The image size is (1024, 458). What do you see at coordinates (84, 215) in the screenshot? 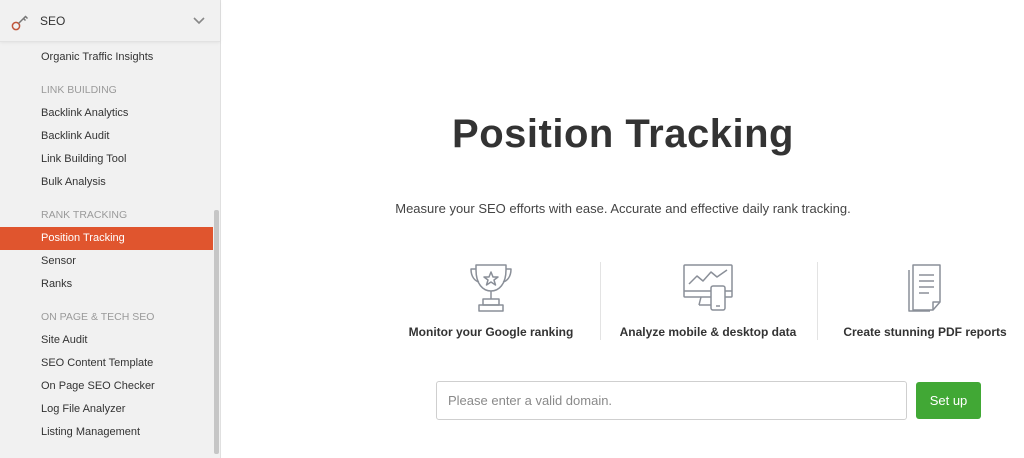
I see `section-title-rank-tracking: RANK TRACKING` at bounding box center [84, 215].